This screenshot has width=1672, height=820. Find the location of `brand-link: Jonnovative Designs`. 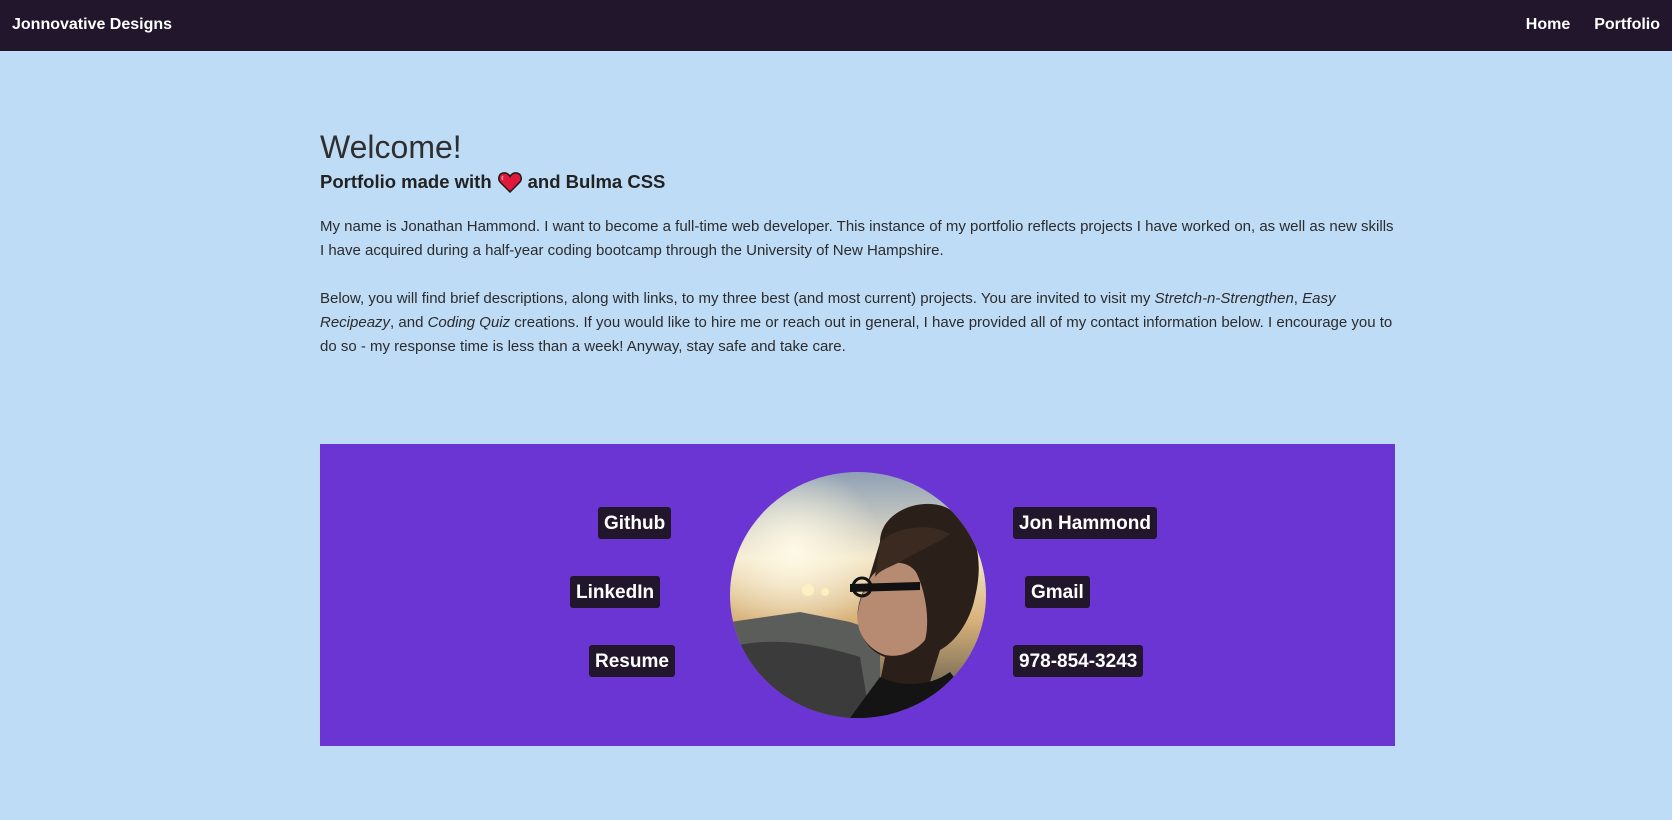

brand-link: Jonnovative Designs is located at coordinates (92, 25).